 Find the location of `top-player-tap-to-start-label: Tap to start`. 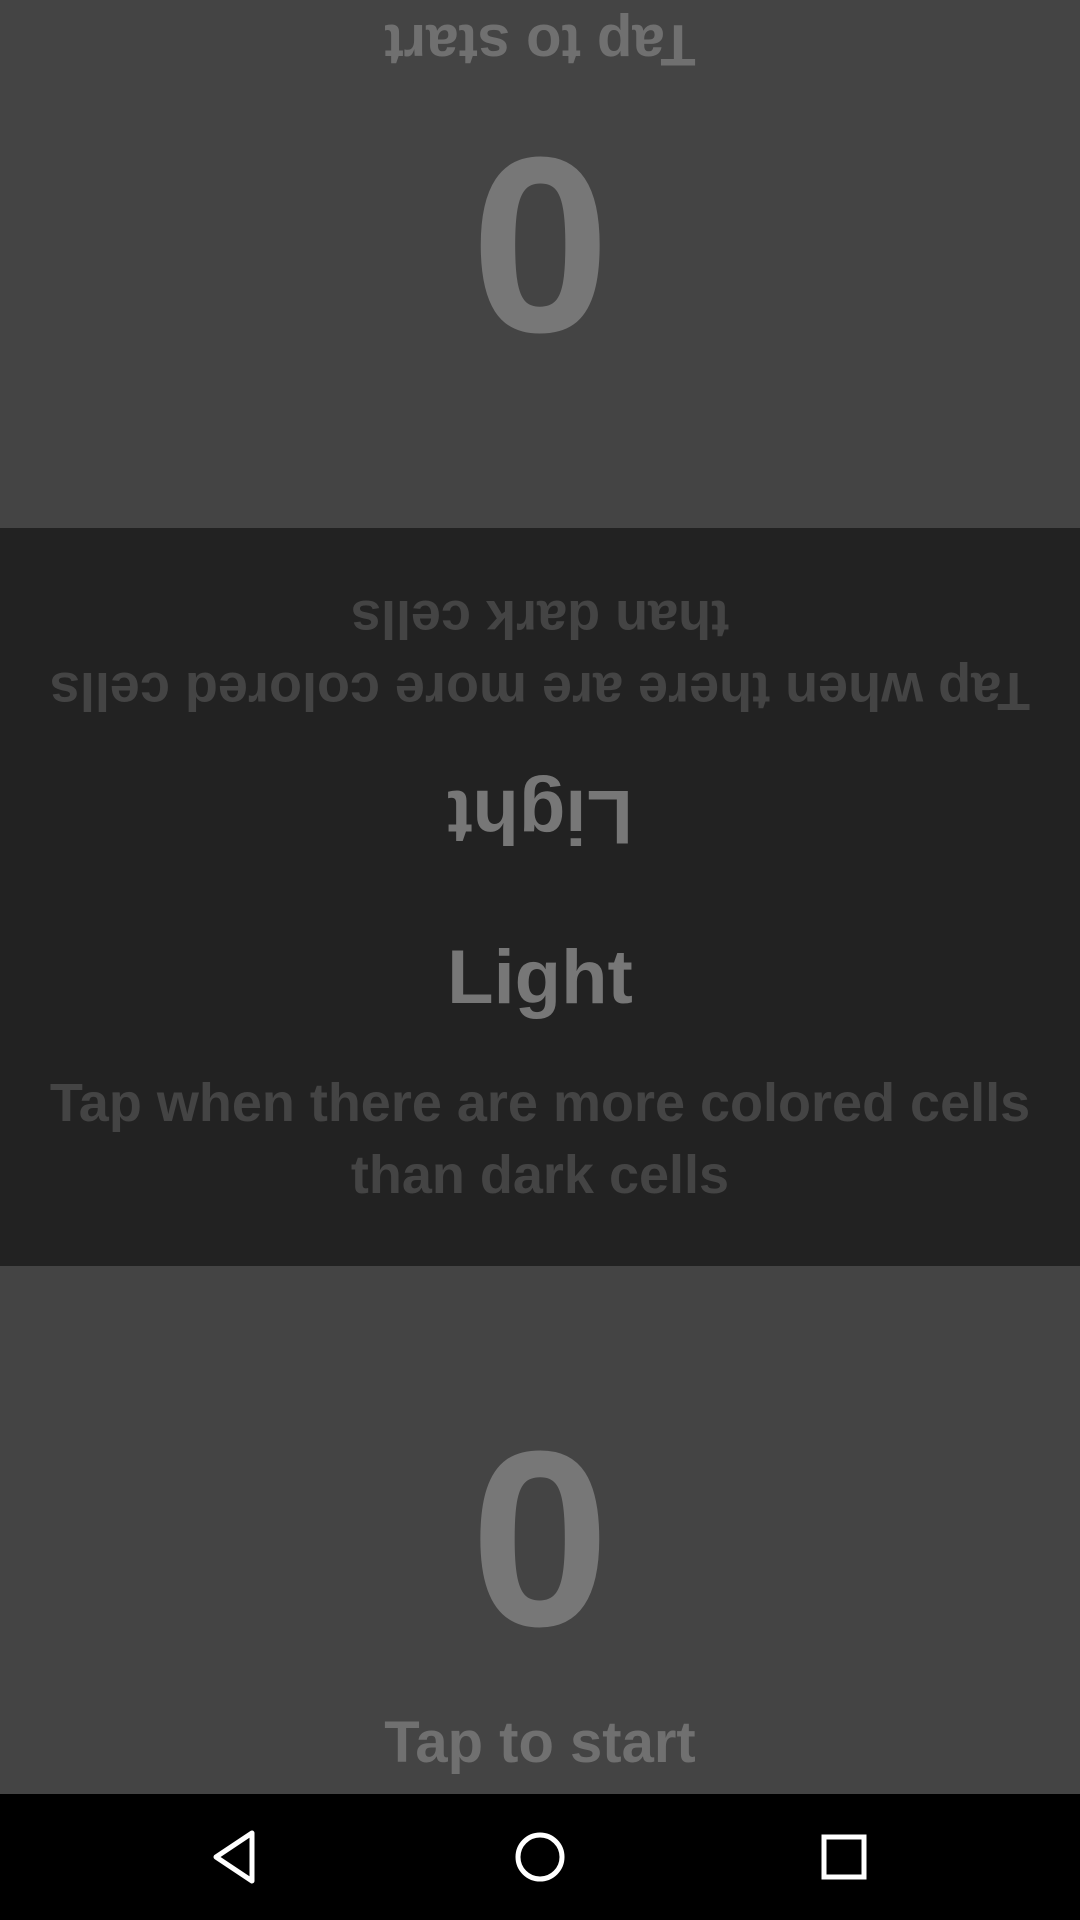

top-player-tap-to-start-label: Tap to start is located at coordinates (540, 44).